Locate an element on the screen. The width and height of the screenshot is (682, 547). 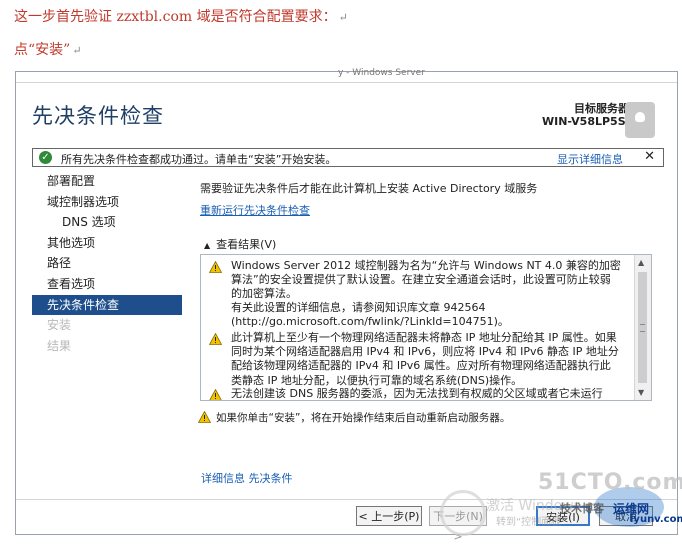
window-titlebar: y - Windows Server is located at coordinates (346, 75).